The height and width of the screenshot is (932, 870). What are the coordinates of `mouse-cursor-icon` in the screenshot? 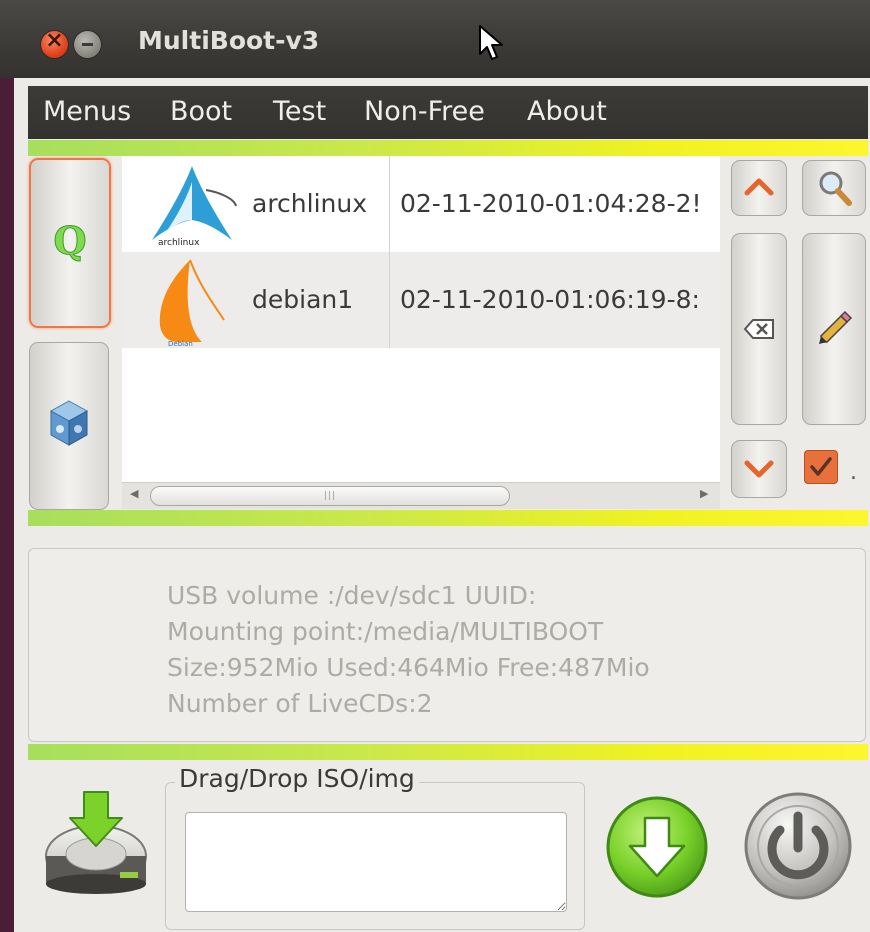 It's located at (491, 42).